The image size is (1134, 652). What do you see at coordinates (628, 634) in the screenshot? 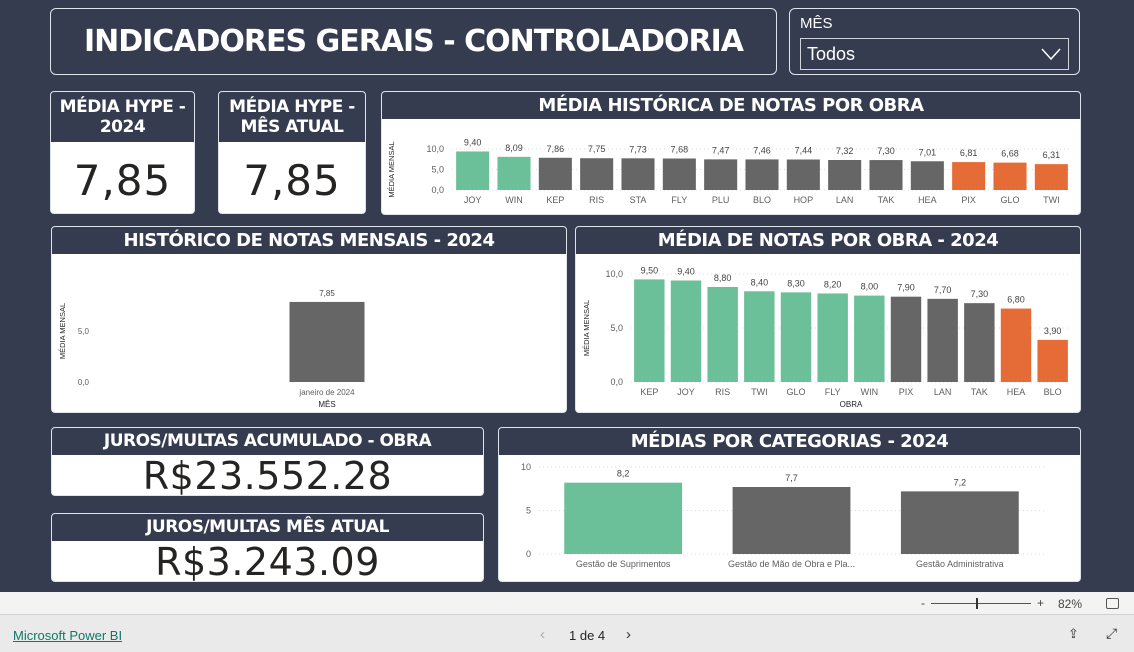
I see `next-page-icon: ›` at bounding box center [628, 634].